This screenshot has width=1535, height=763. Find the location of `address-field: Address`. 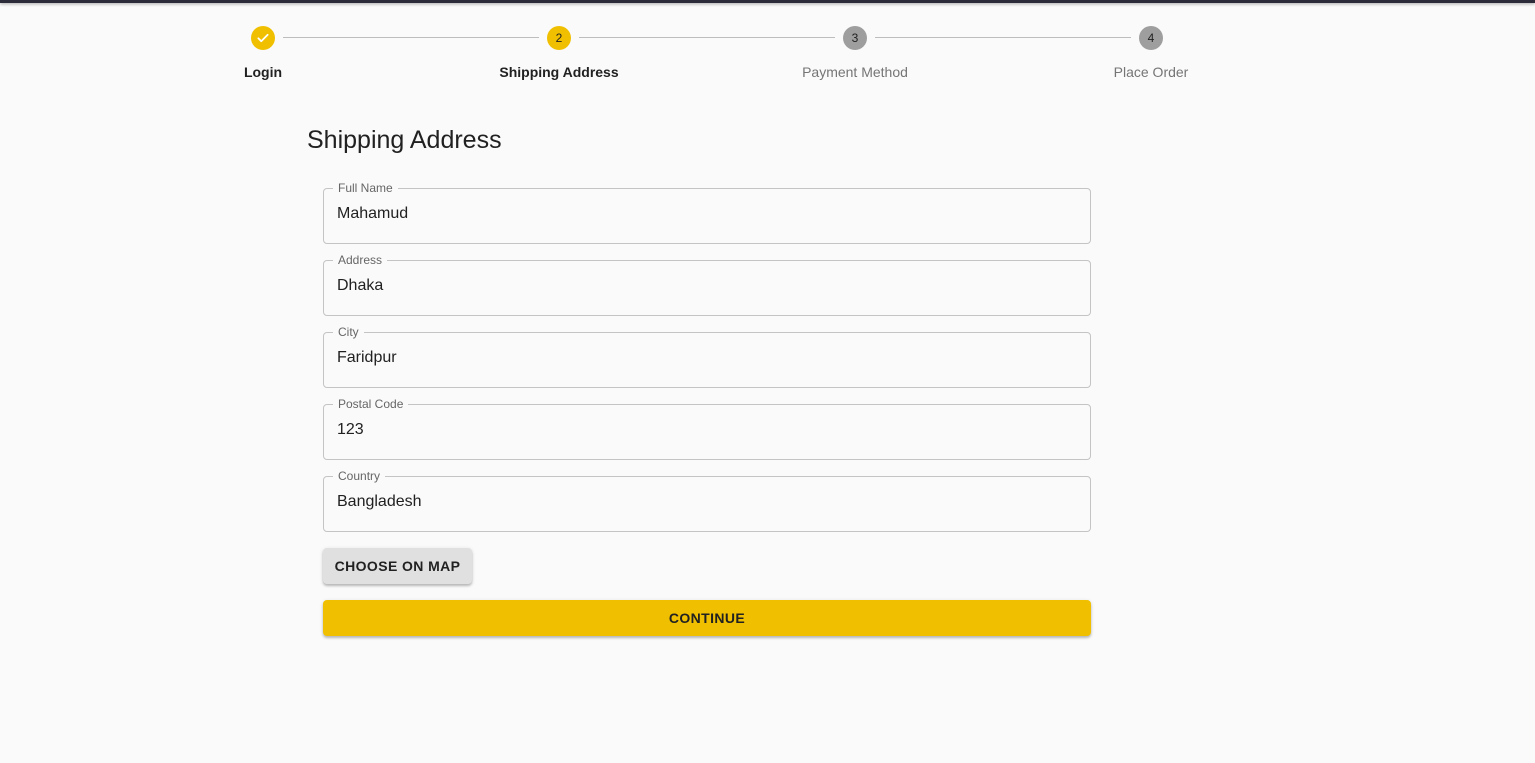

address-field: Address is located at coordinates (707, 284).